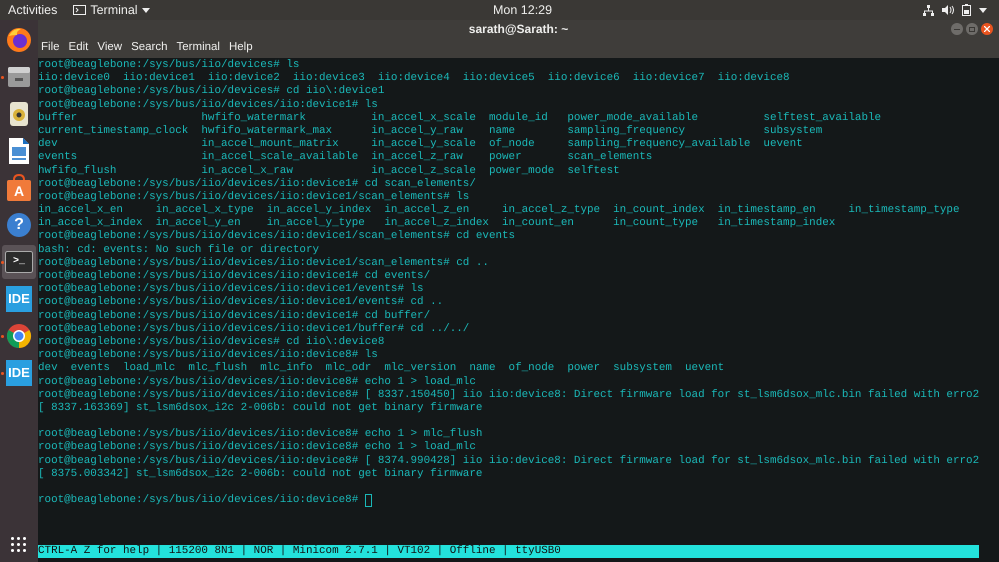  Describe the element at coordinates (257, 184) in the screenshot. I see `terminal-line: root@beaglebone:/sys/bus/iio/devices/iio:device1# cd scan_elements/` at that location.